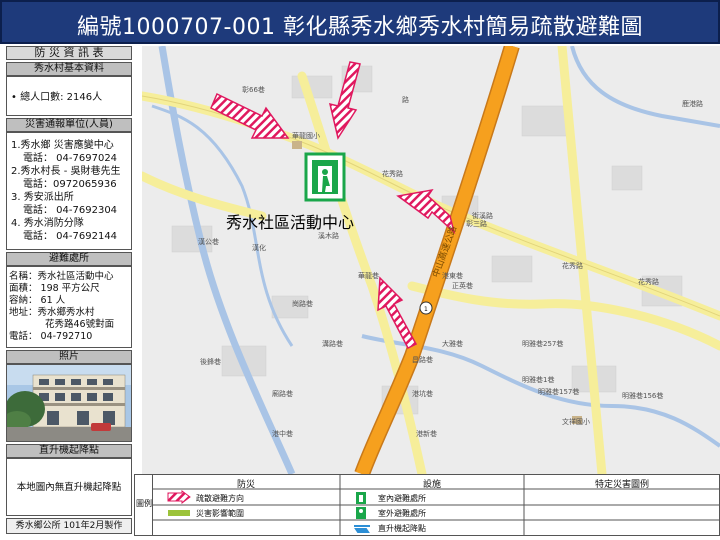 The width and height of the screenshot is (720, 540). I want to click on map-label: 文祥國小, so click(576, 421).